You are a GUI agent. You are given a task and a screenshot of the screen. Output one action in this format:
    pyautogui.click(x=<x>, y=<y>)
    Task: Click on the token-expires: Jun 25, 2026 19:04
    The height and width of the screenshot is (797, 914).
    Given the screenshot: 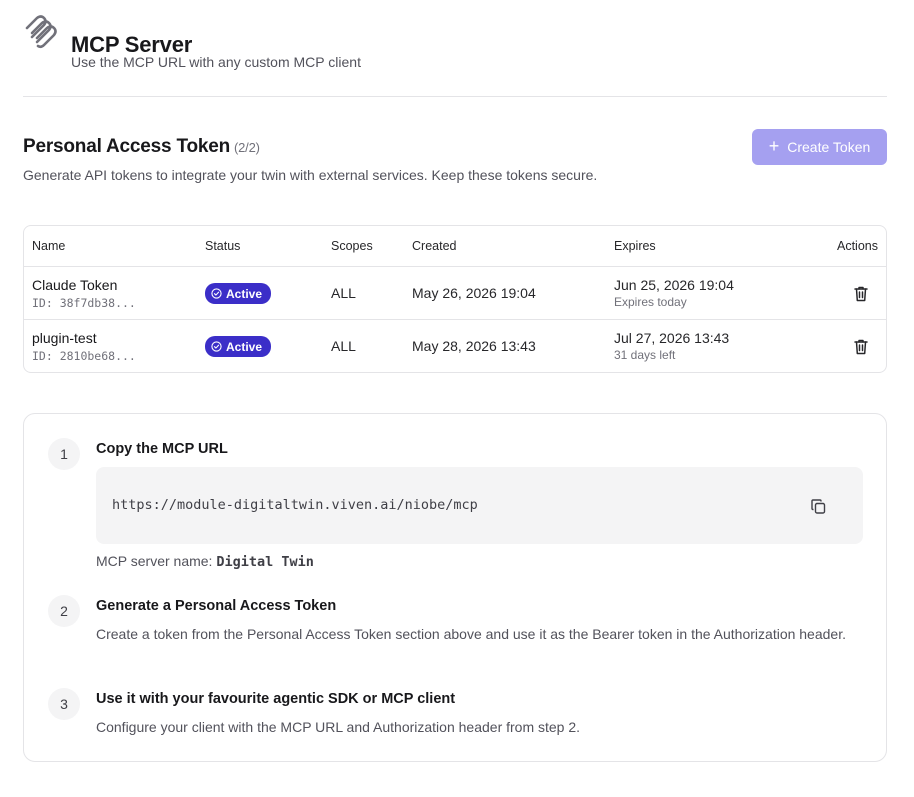 What is the action you would take?
    pyautogui.click(x=674, y=285)
    